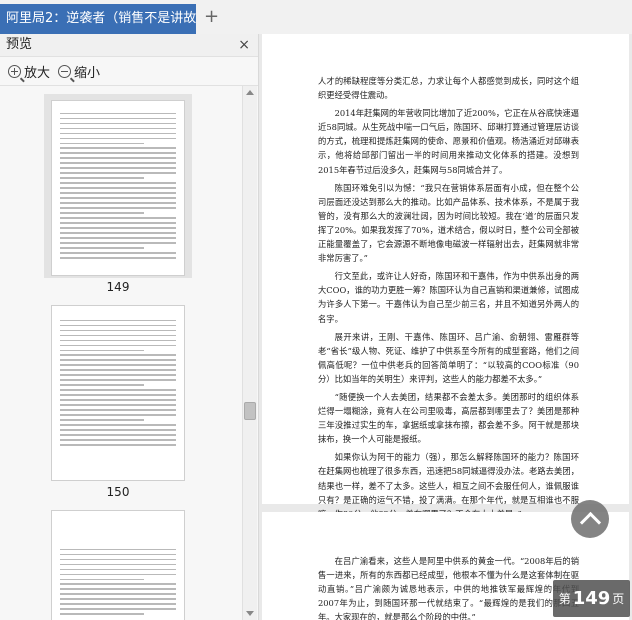 Image resolution: width=632 pixels, height=620 pixels. What do you see at coordinates (129, 71) in the screenshot?
I see `zoom-toolbar: 放大 缩小` at bounding box center [129, 71].